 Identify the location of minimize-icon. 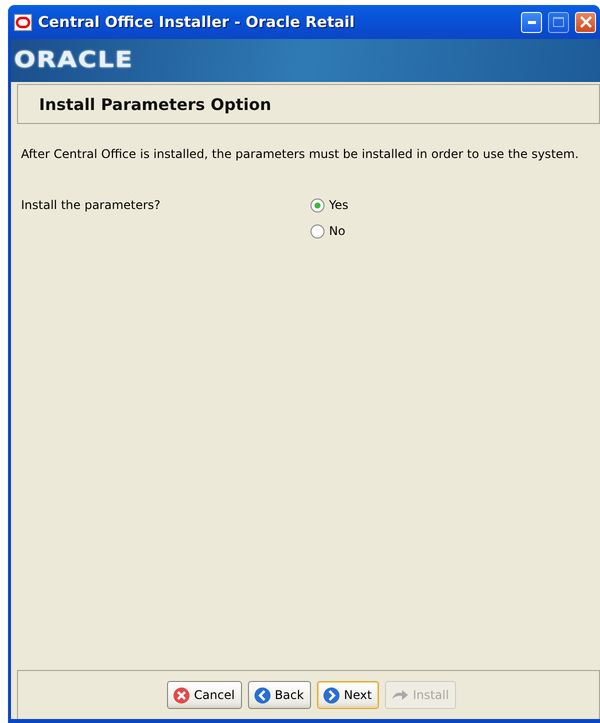
(532, 22).